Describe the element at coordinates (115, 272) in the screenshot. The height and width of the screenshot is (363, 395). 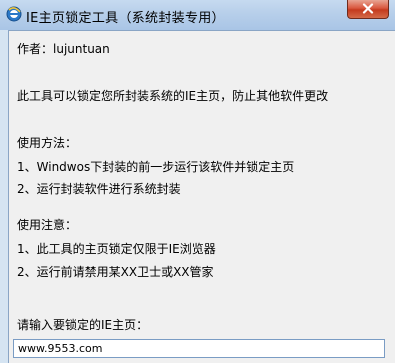
I see `note-2: 2、运行前请禁用某XX卫士或XX管家` at that location.